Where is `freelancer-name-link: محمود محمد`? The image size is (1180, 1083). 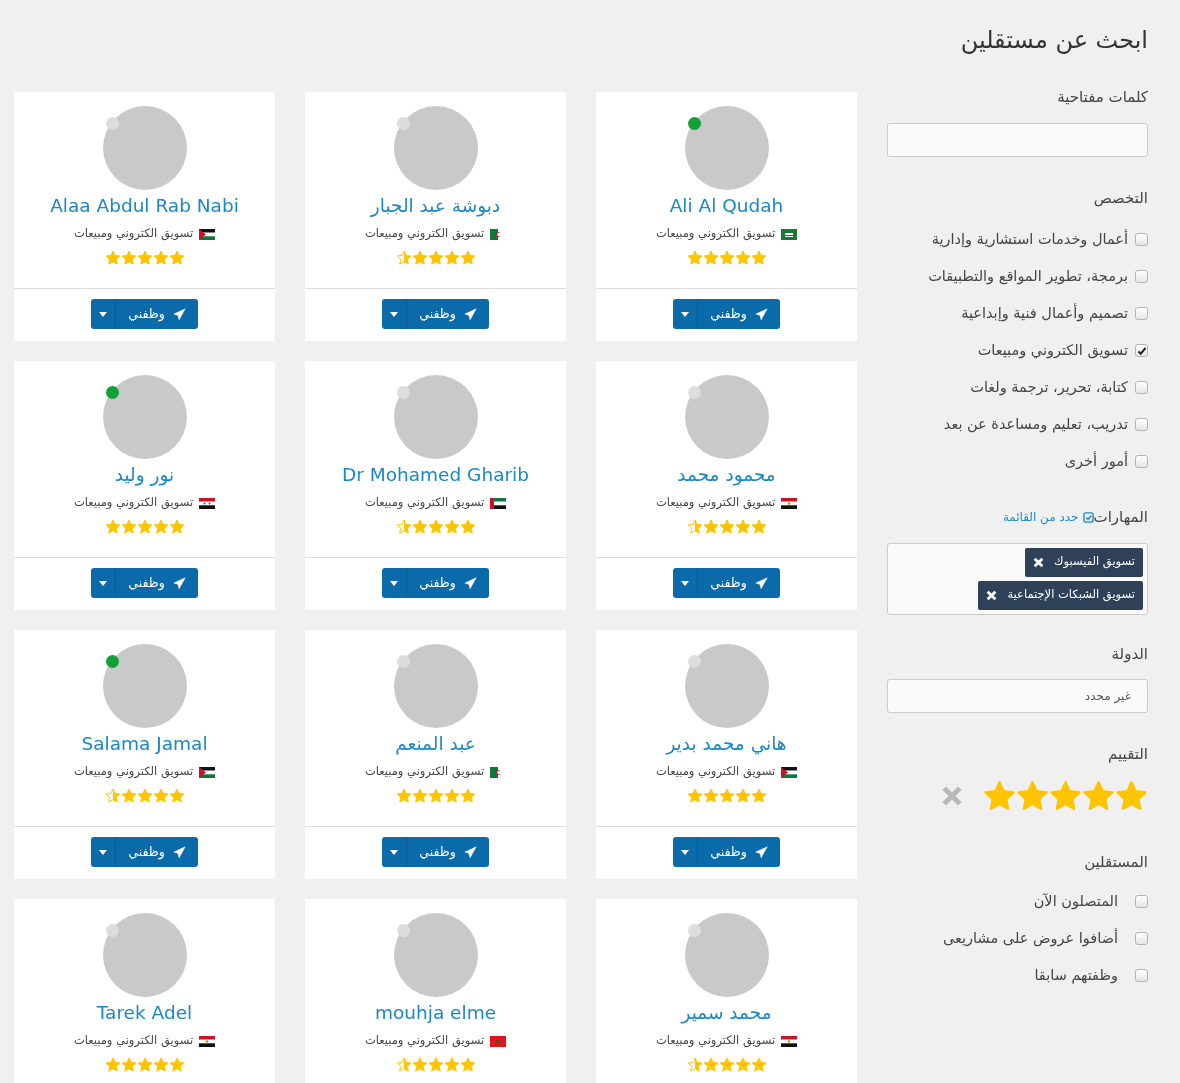
freelancer-name-link: محمود محمد is located at coordinates (726, 475).